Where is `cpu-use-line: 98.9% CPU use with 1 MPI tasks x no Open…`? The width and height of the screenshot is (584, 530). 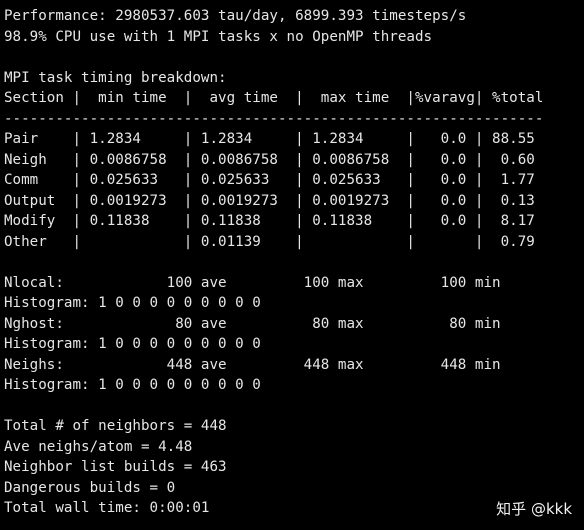 cpu-use-line: 98.9% CPU use with 1 MPI tasks x no Open… is located at coordinates (218, 36).